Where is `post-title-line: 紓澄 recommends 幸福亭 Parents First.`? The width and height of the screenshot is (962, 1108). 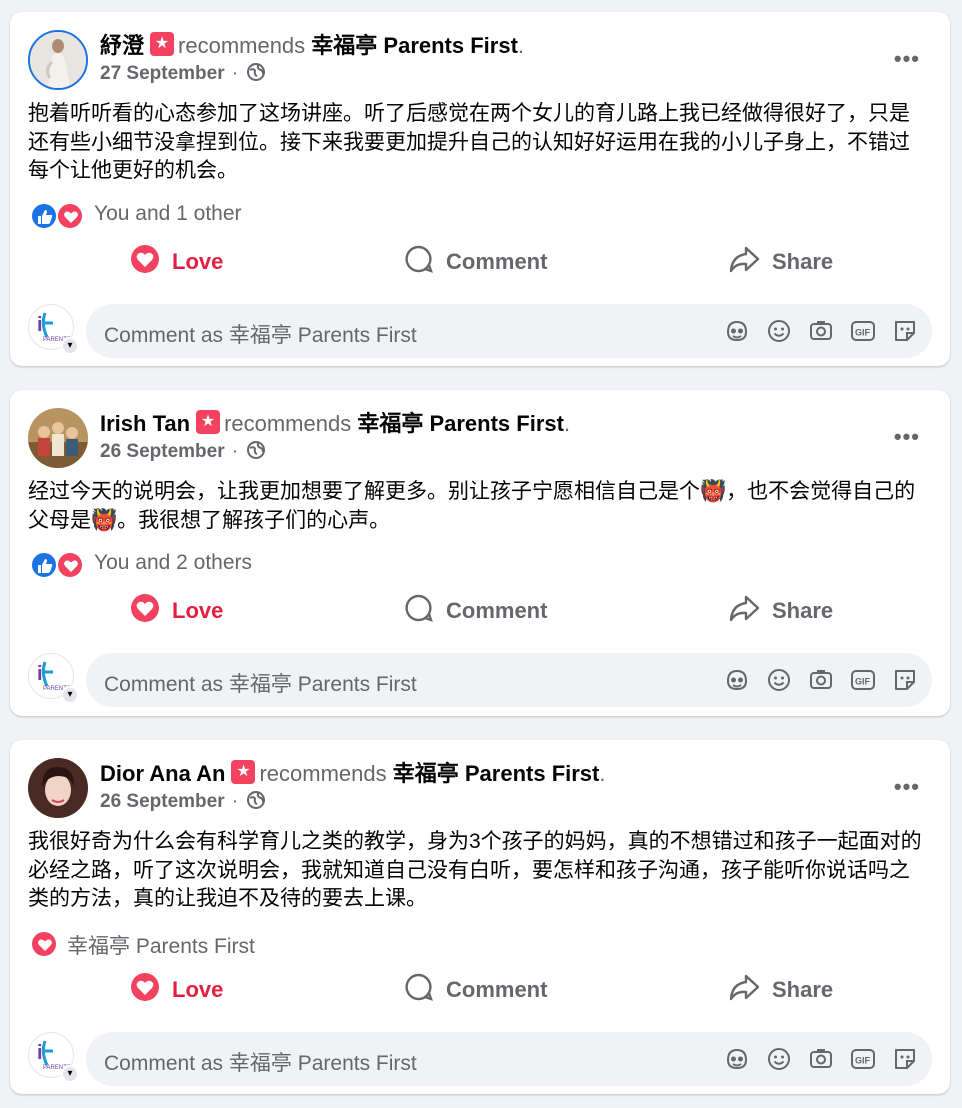 post-title-line: 紓澄 recommends 幸福亭 Parents First. is located at coordinates (312, 45).